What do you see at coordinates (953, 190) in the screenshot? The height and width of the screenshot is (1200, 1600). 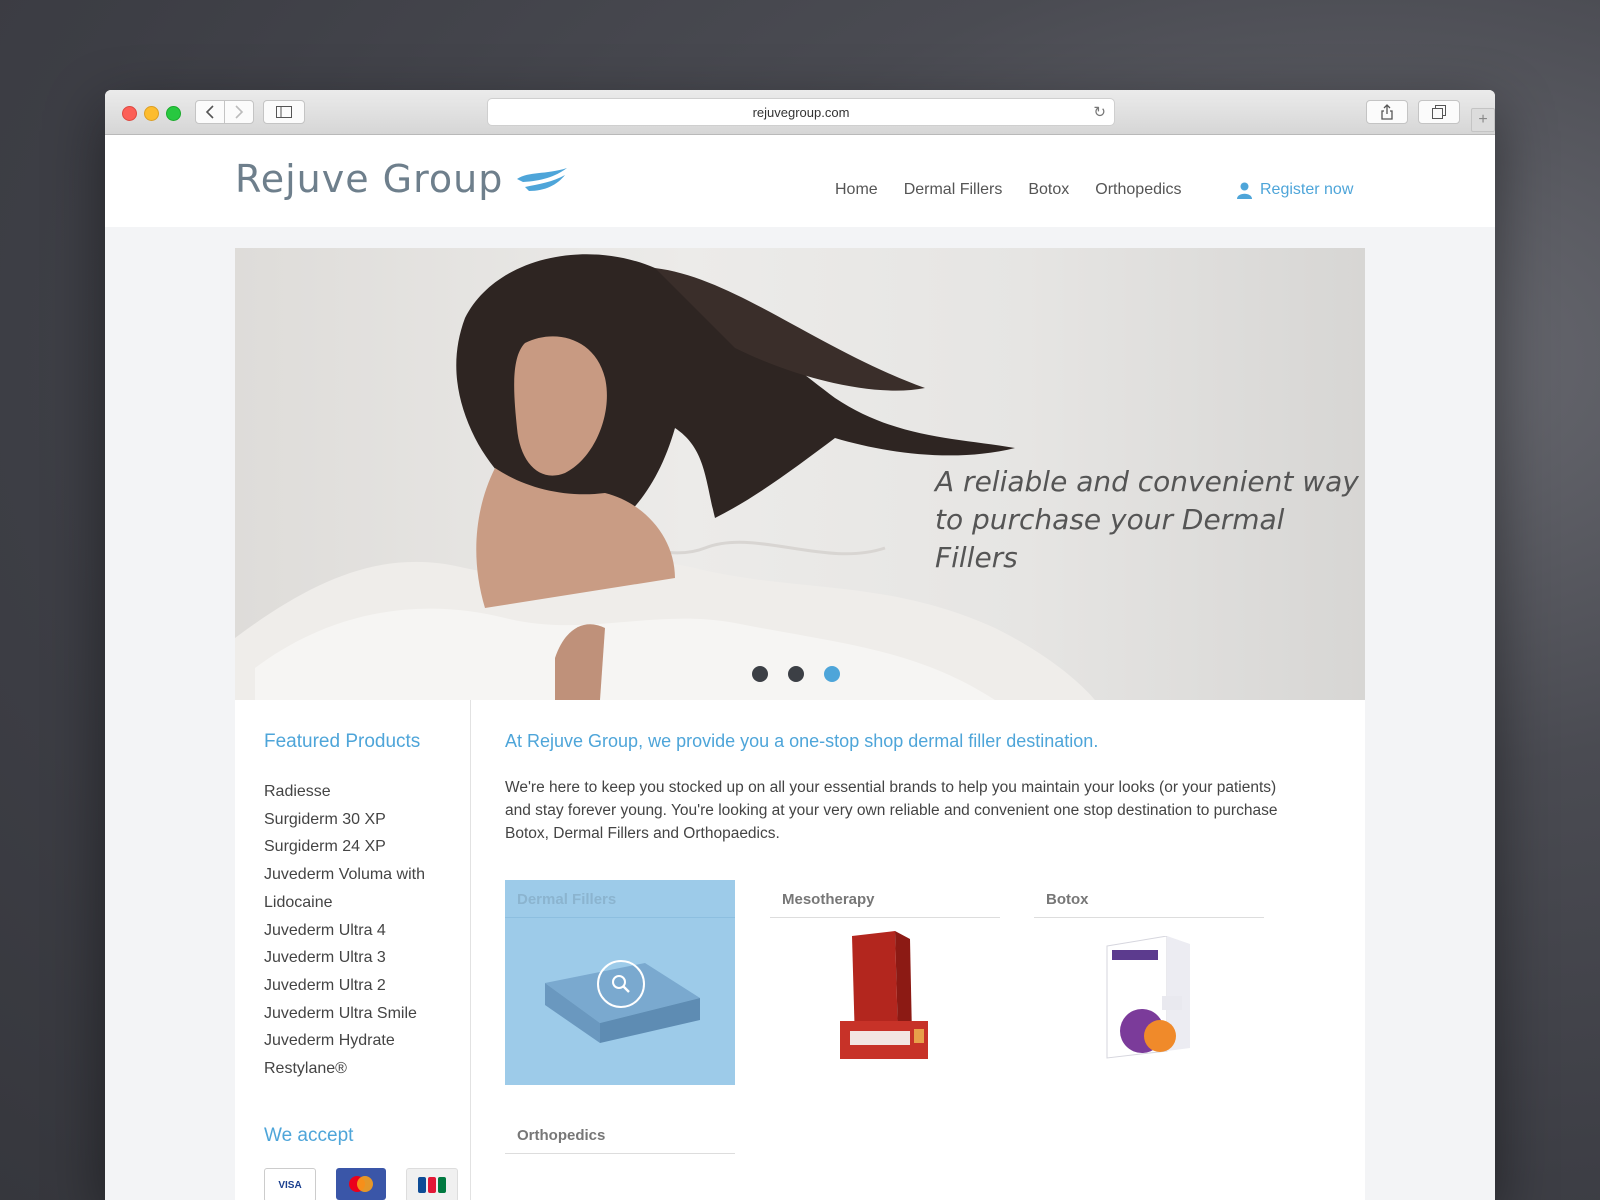 I see `nav-dermal-fillers: Dermal Fillers` at bounding box center [953, 190].